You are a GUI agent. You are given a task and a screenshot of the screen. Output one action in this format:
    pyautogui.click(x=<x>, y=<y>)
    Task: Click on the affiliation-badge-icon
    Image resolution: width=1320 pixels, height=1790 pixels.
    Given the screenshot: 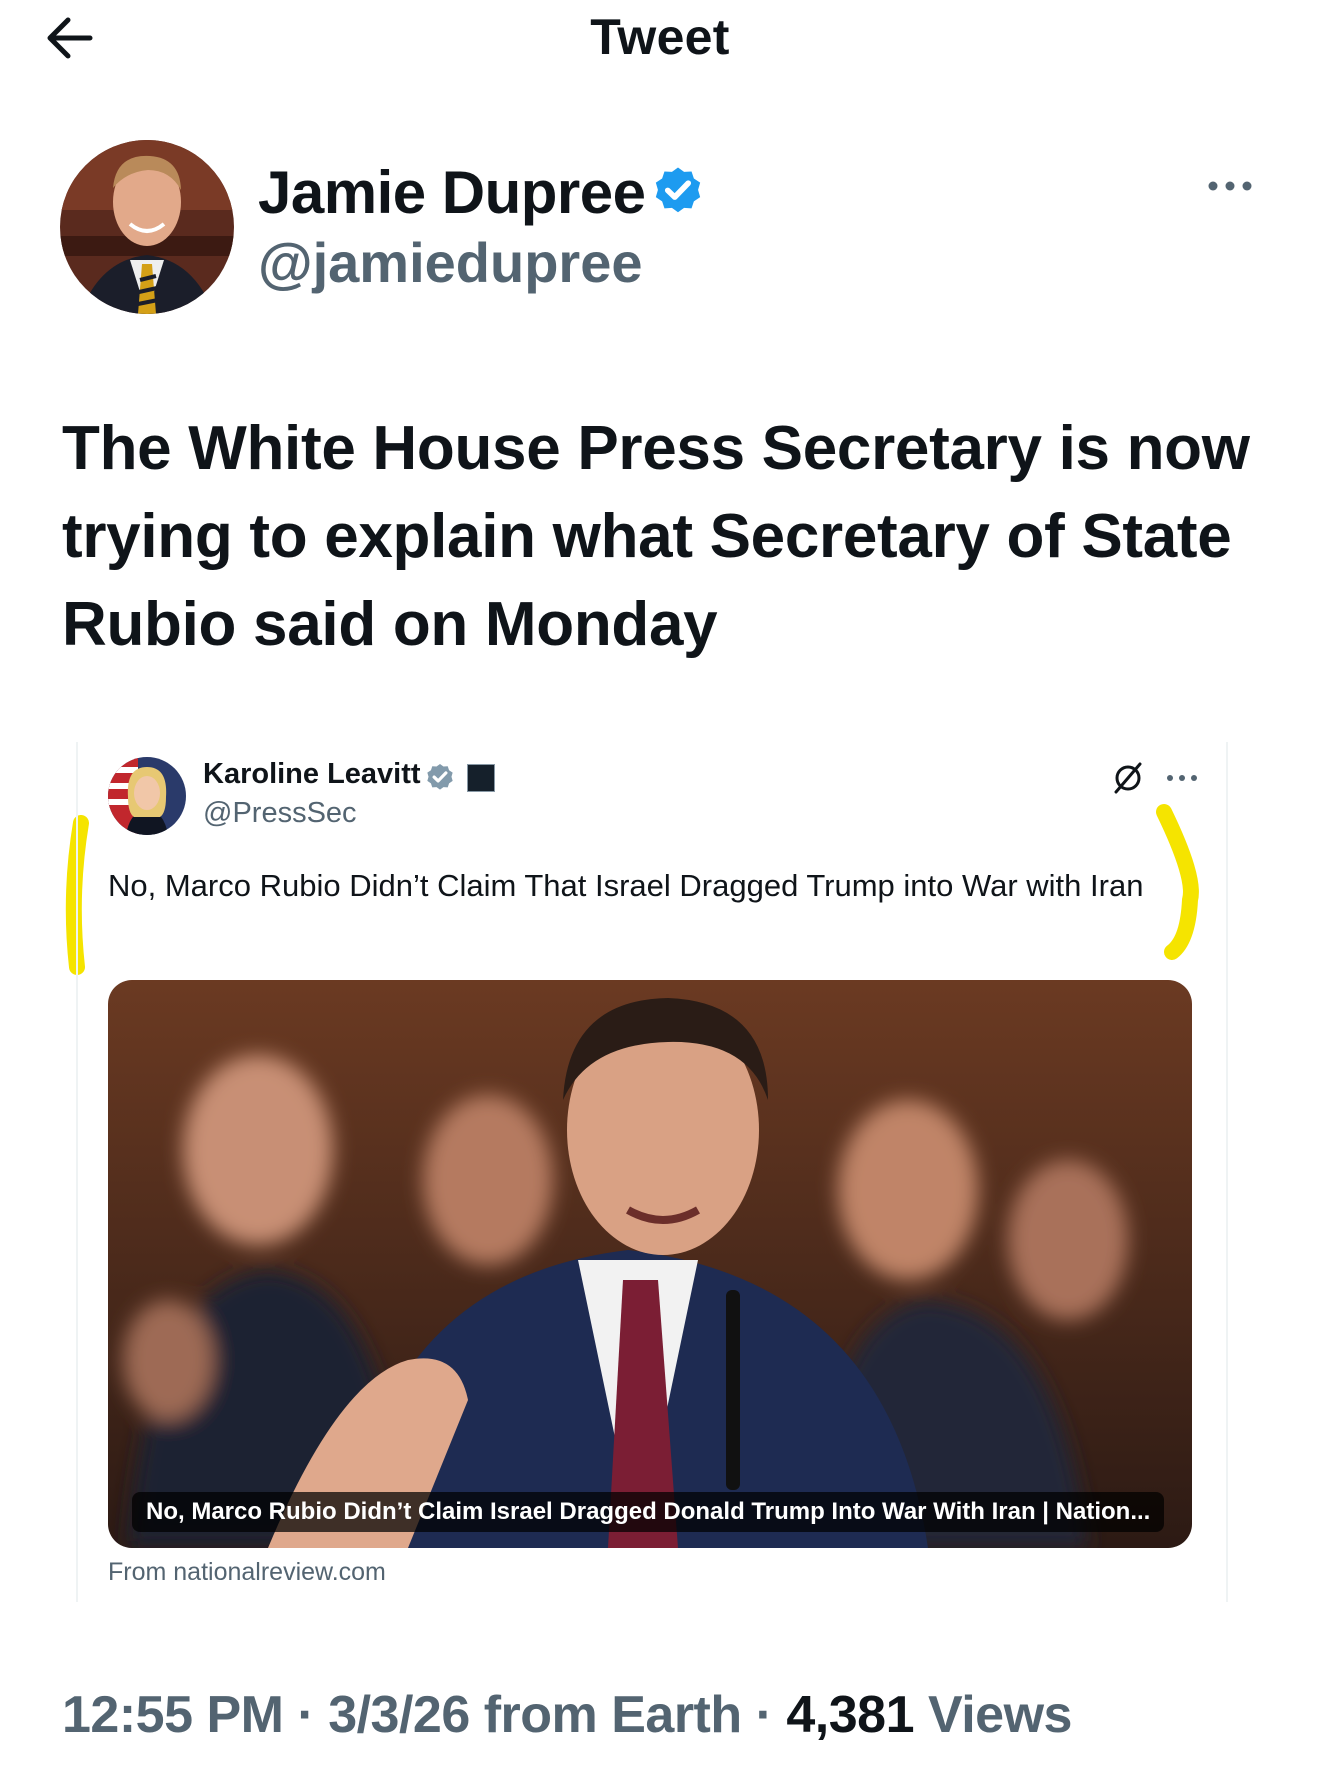 What is the action you would take?
    pyautogui.click(x=481, y=778)
    